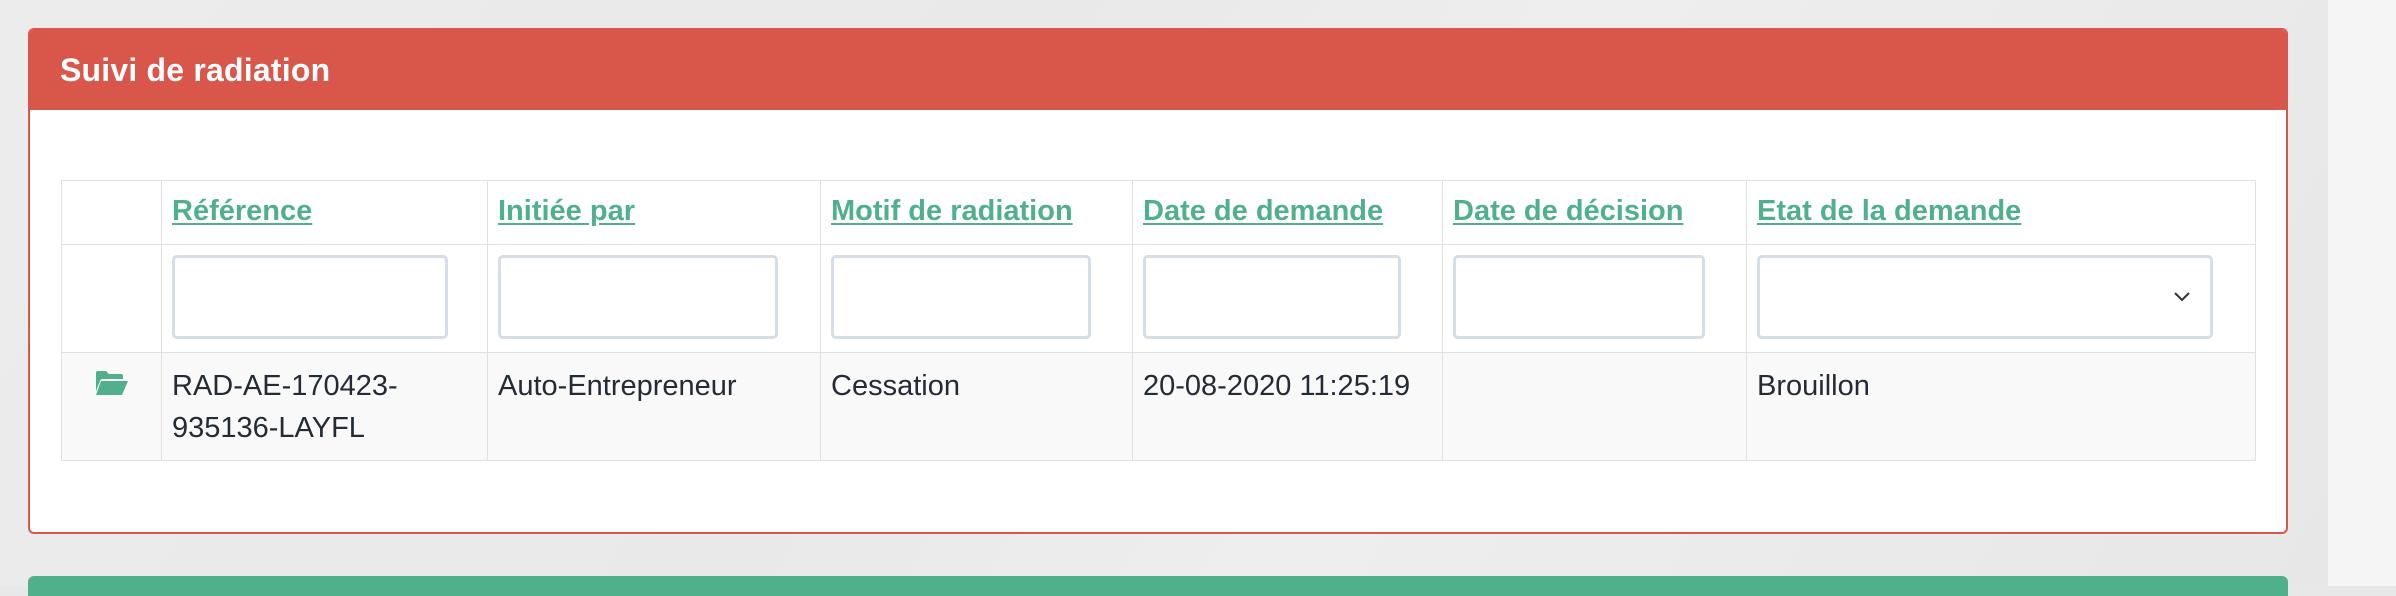 This screenshot has width=2396, height=596. I want to click on cell-initiee-par: Auto-Entrepreneur, so click(654, 406).